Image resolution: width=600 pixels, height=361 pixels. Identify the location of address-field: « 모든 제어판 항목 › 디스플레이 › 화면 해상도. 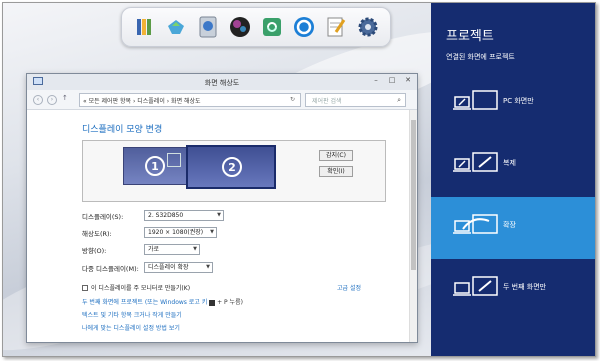
(190, 100).